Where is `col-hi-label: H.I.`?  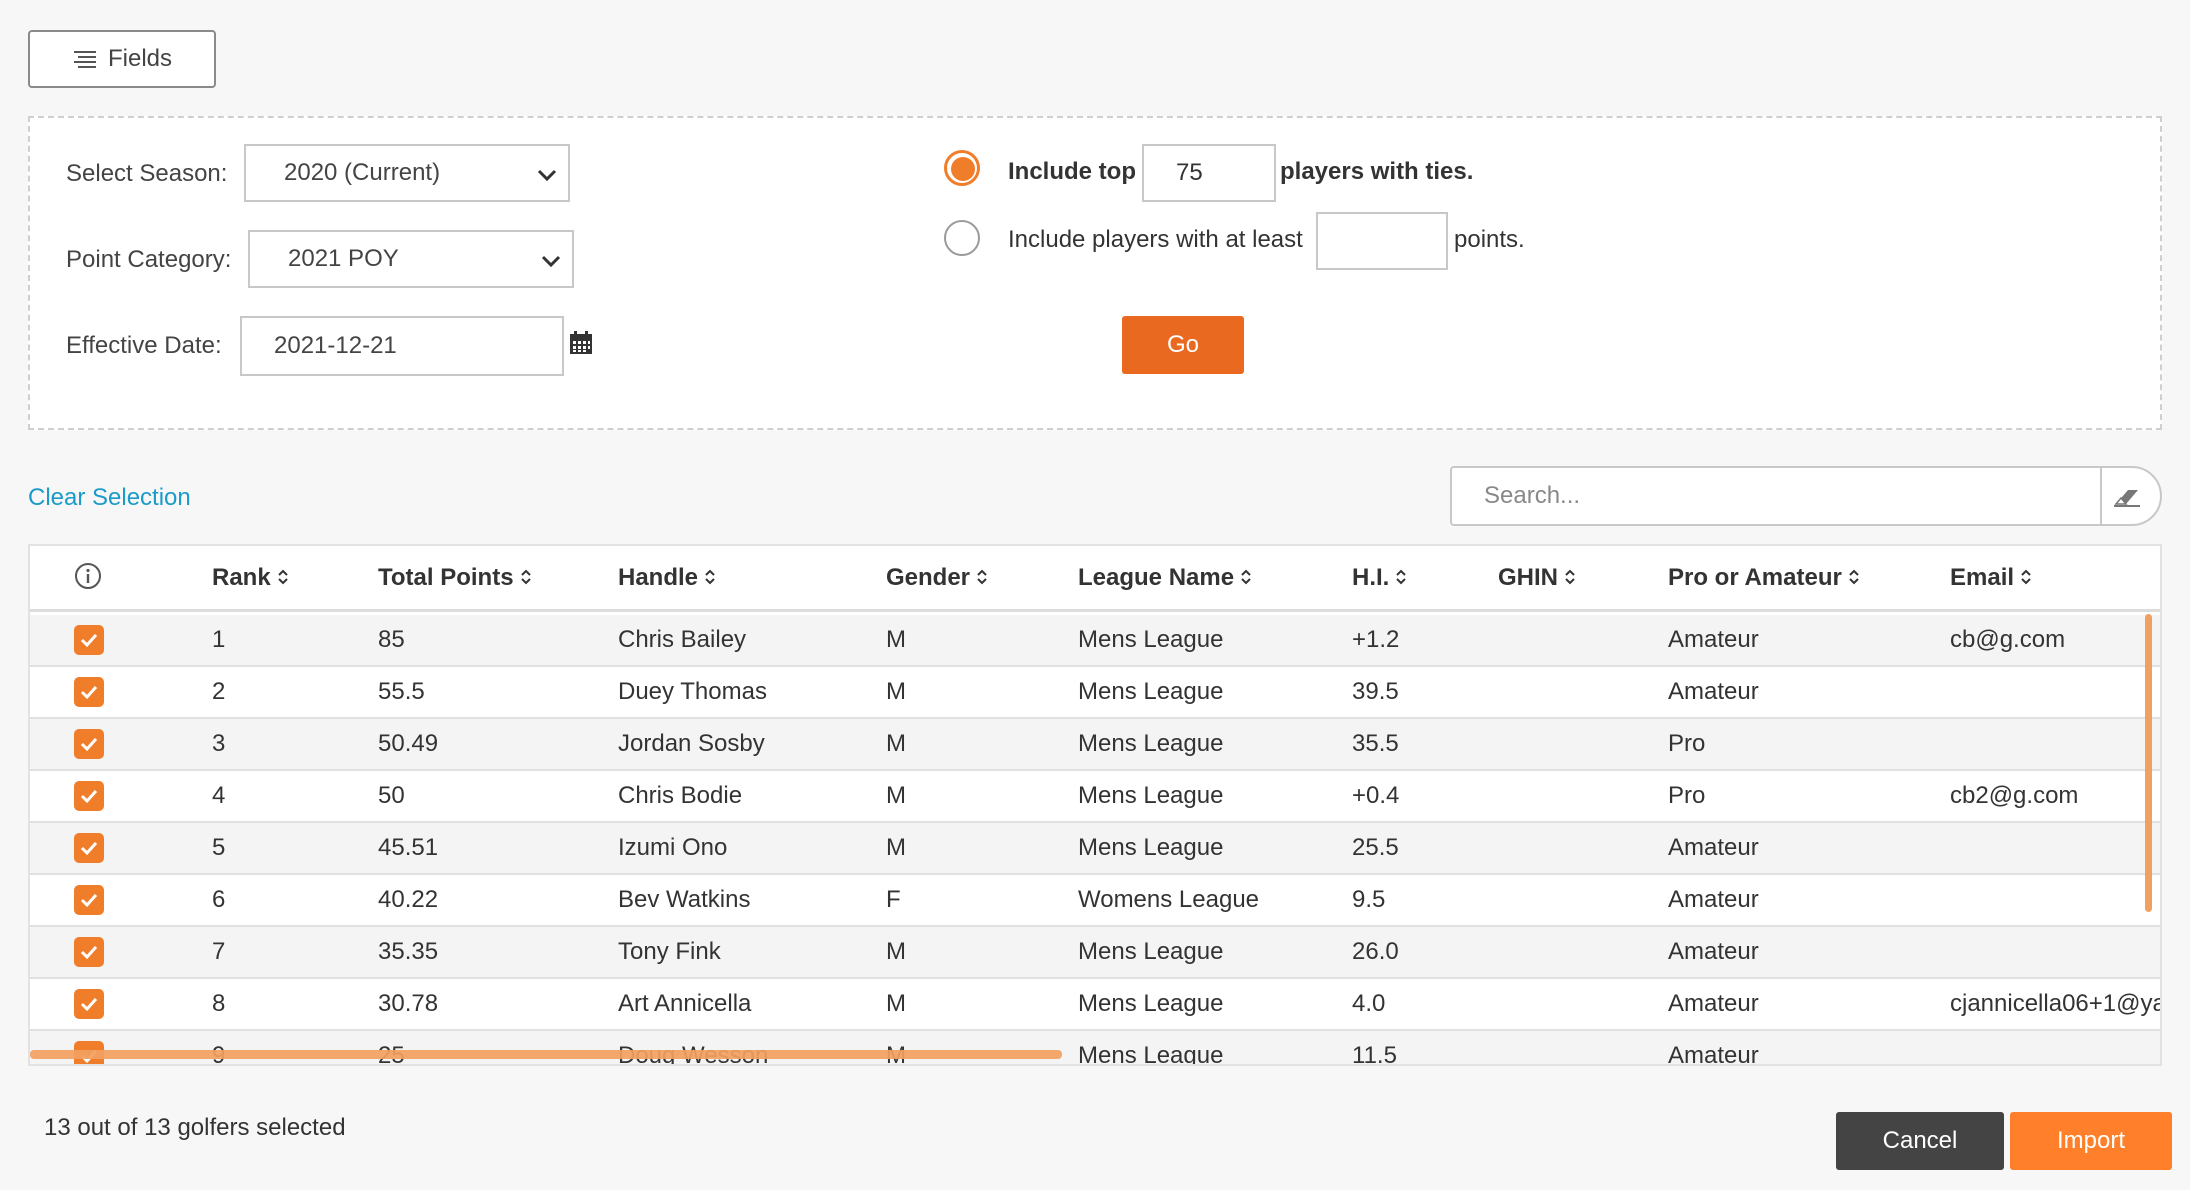 col-hi-label: H.I. is located at coordinates (1371, 577).